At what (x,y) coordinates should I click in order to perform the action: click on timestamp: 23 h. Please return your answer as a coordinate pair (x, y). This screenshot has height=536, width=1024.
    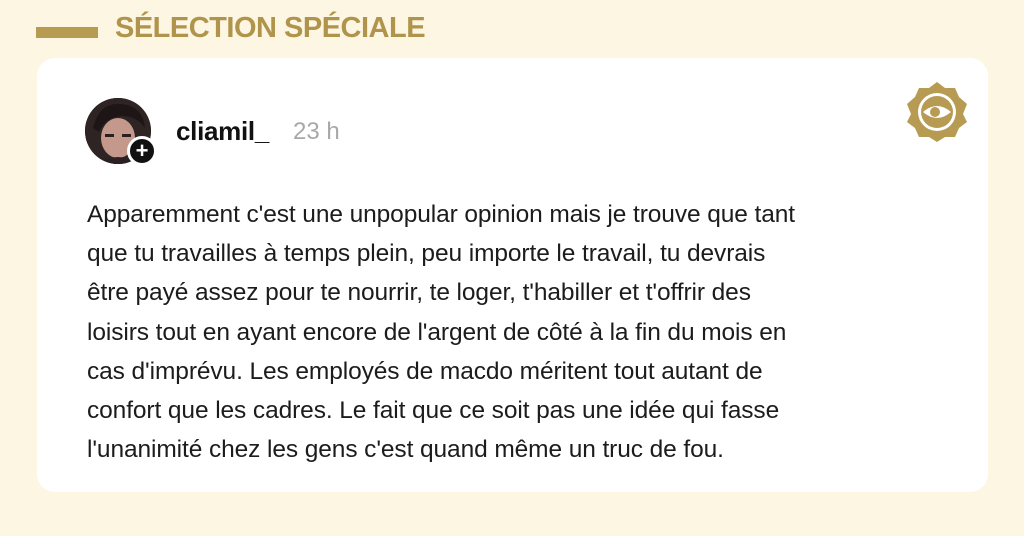
    Looking at the image, I should click on (316, 131).